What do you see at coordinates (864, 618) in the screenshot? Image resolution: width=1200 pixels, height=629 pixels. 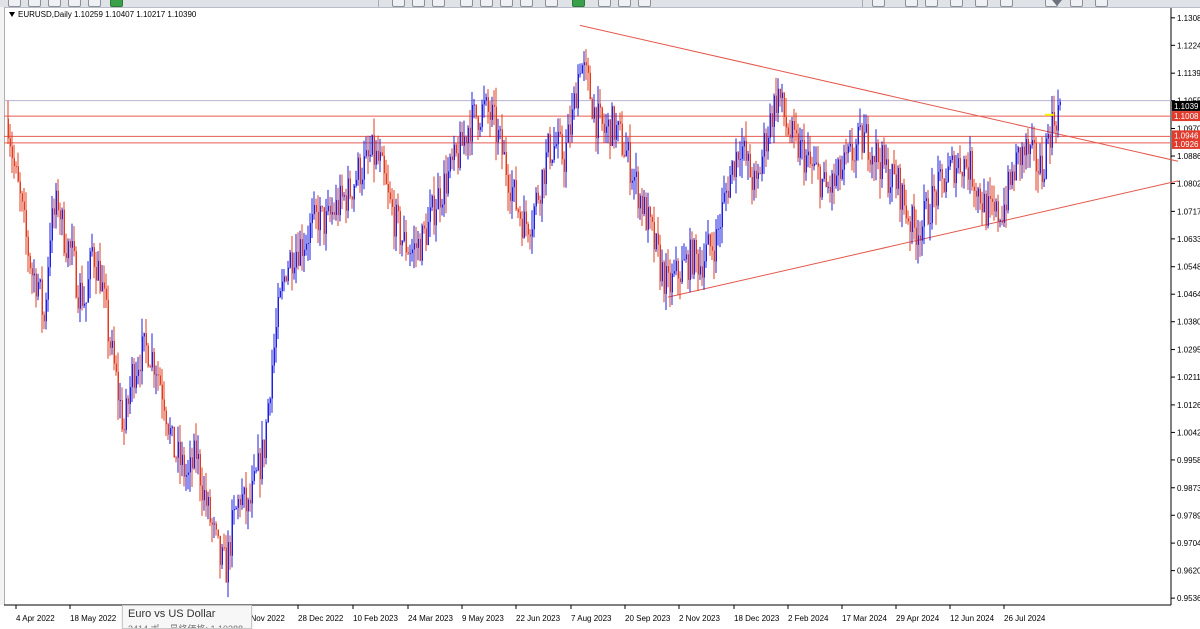 I see `x-tick-label: 17 Mar 2024` at bounding box center [864, 618].